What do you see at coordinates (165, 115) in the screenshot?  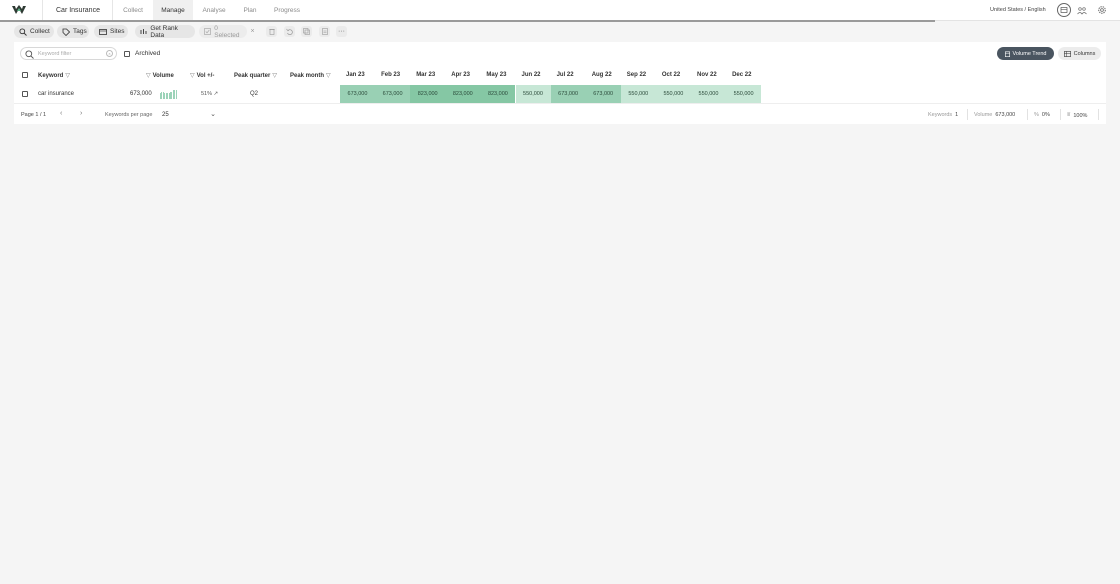 I see `keywords-per-page-value: 25` at bounding box center [165, 115].